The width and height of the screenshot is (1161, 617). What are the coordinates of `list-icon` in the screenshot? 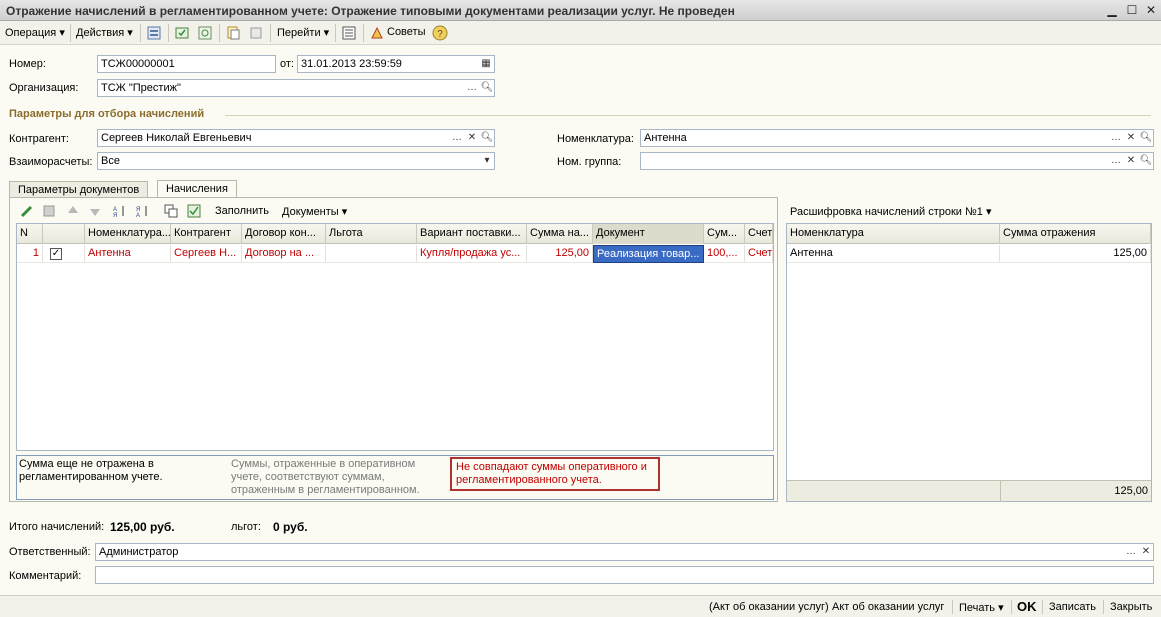 It's located at (349, 33).